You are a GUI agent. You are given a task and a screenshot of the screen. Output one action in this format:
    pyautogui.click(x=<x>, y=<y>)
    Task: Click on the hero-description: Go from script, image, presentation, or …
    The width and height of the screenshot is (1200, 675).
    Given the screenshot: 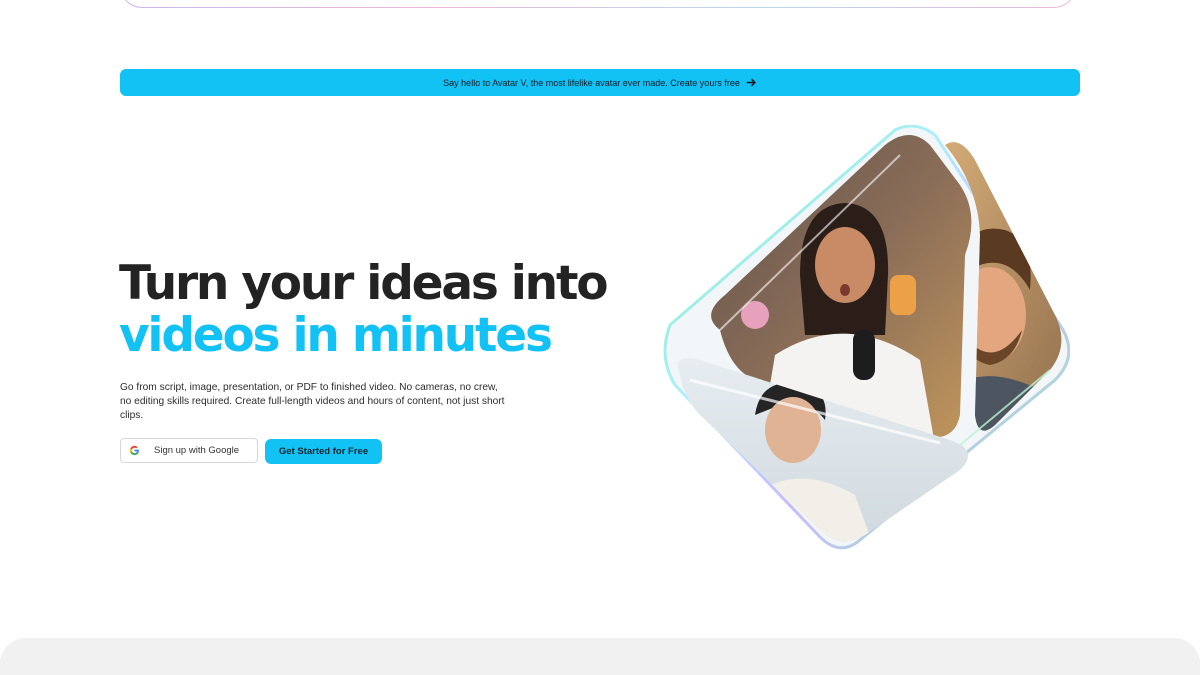 What is the action you would take?
    pyautogui.click(x=312, y=401)
    